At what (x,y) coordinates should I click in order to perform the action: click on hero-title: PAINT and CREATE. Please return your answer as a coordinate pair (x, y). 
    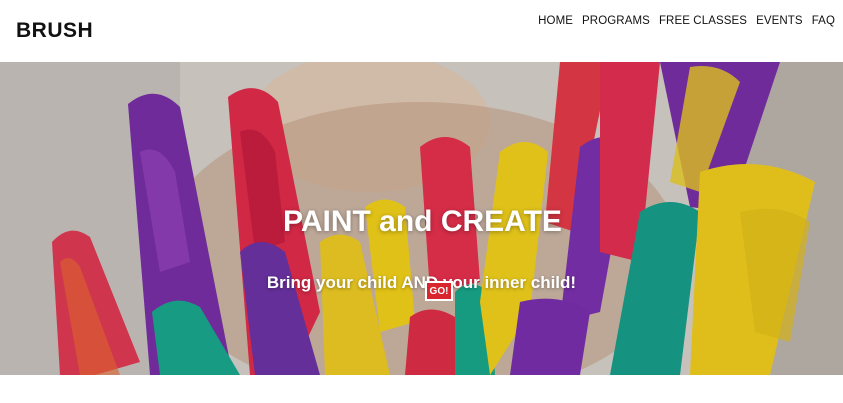
    Looking at the image, I should click on (422, 221).